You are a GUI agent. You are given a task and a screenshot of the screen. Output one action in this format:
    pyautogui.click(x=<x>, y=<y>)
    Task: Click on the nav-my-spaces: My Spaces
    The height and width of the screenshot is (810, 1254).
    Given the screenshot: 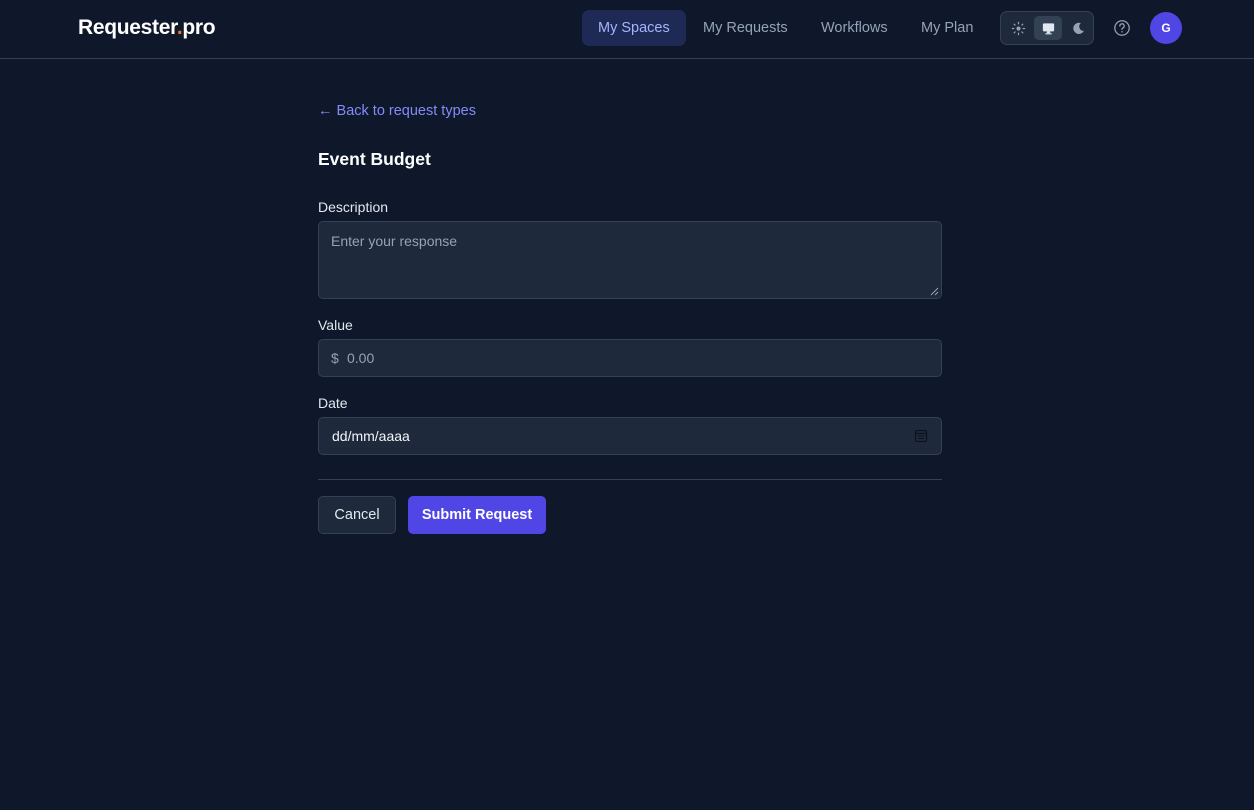 What is the action you would take?
    pyautogui.click(x=634, y=28)
    